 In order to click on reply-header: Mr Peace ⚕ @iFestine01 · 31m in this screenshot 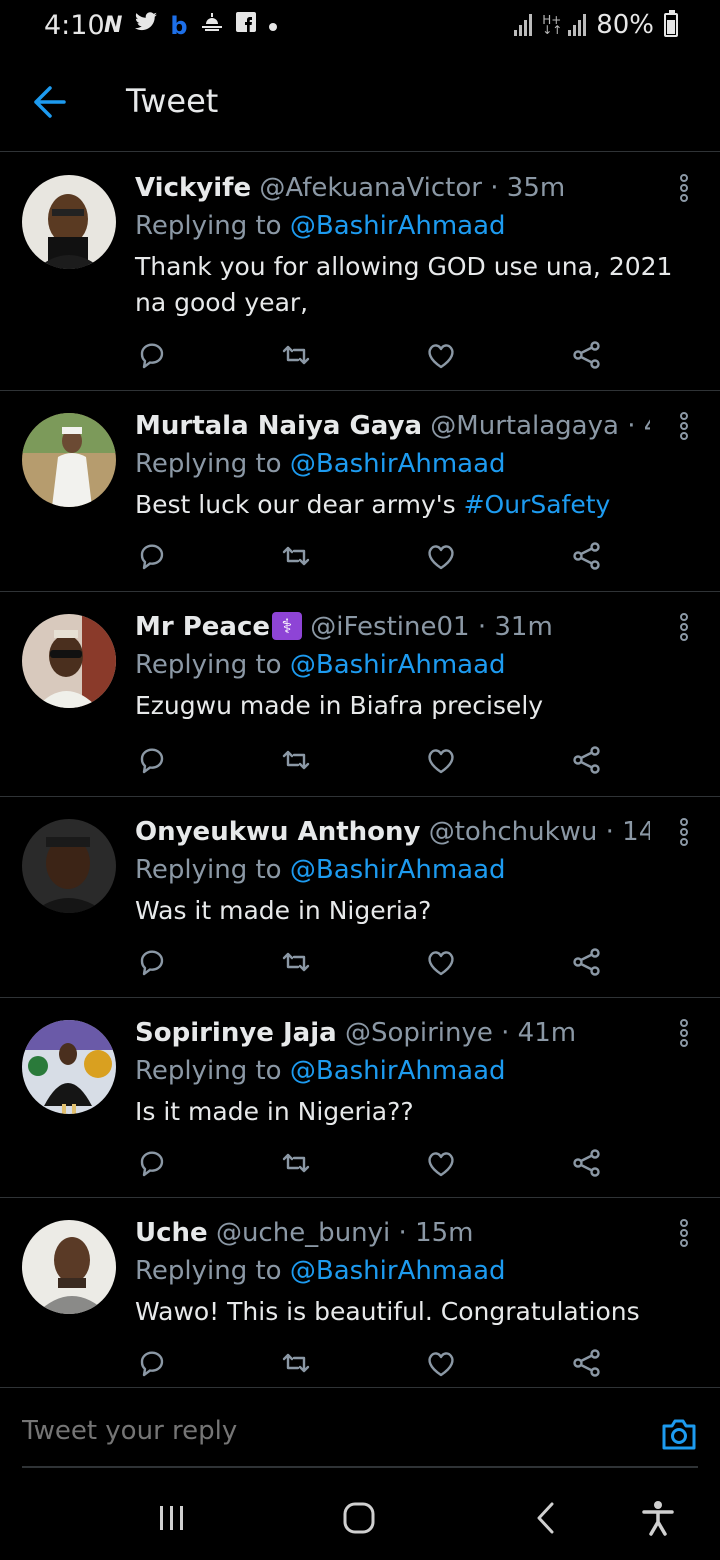, I will do `click(392, 627)`.